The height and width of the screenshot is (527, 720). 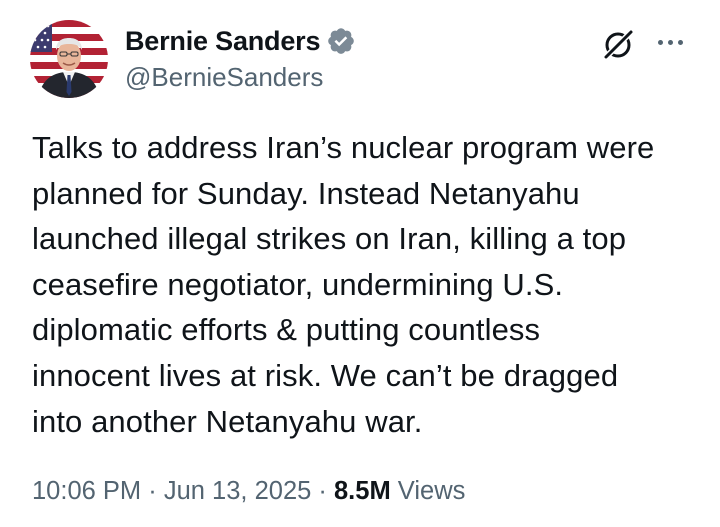 What do you see at coordinates (432, 491) in the screenshot?
I see `views-label: Views` at bounding box center [432, 491].